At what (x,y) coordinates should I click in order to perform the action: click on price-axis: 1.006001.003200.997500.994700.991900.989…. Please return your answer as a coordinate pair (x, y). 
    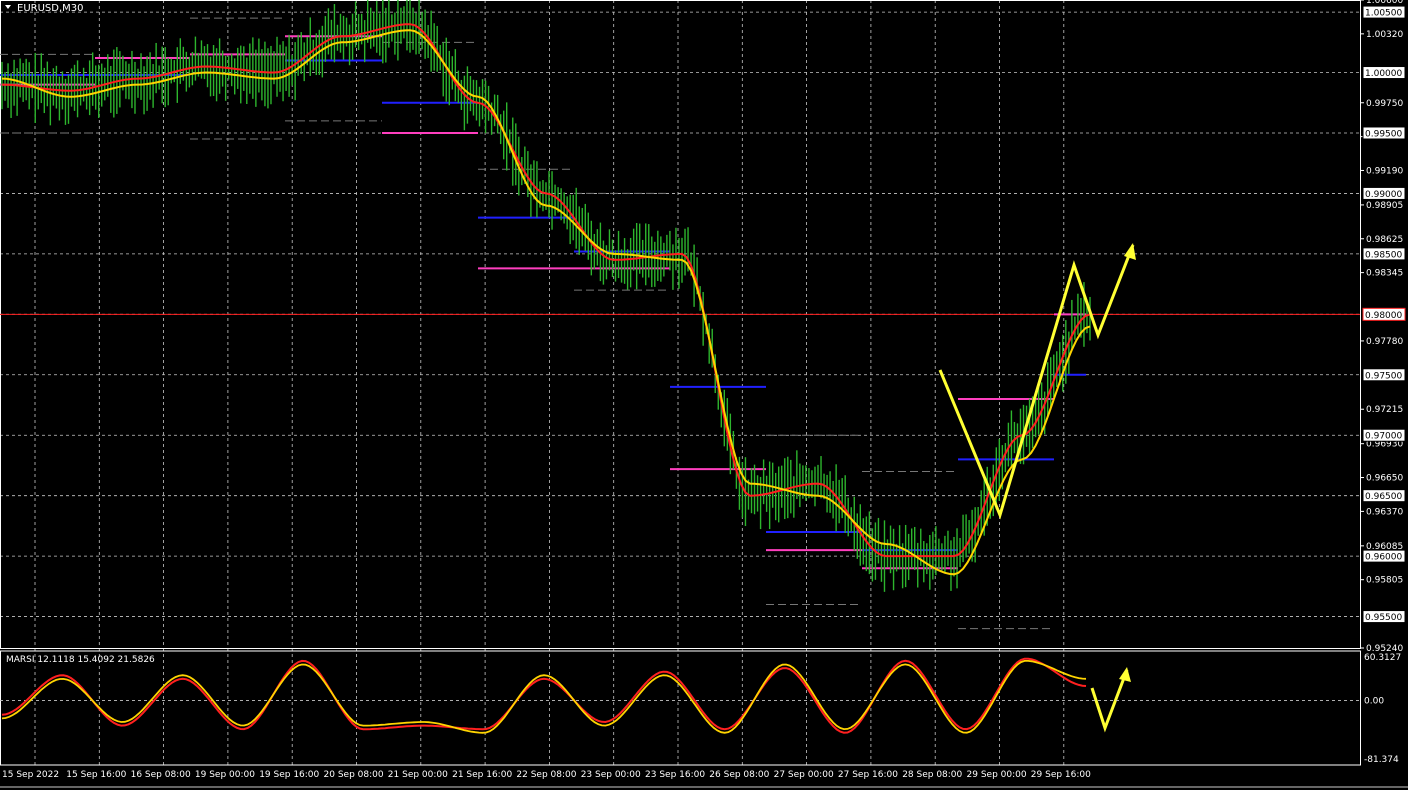
    Looking at the image, I should click on (1383, 327).